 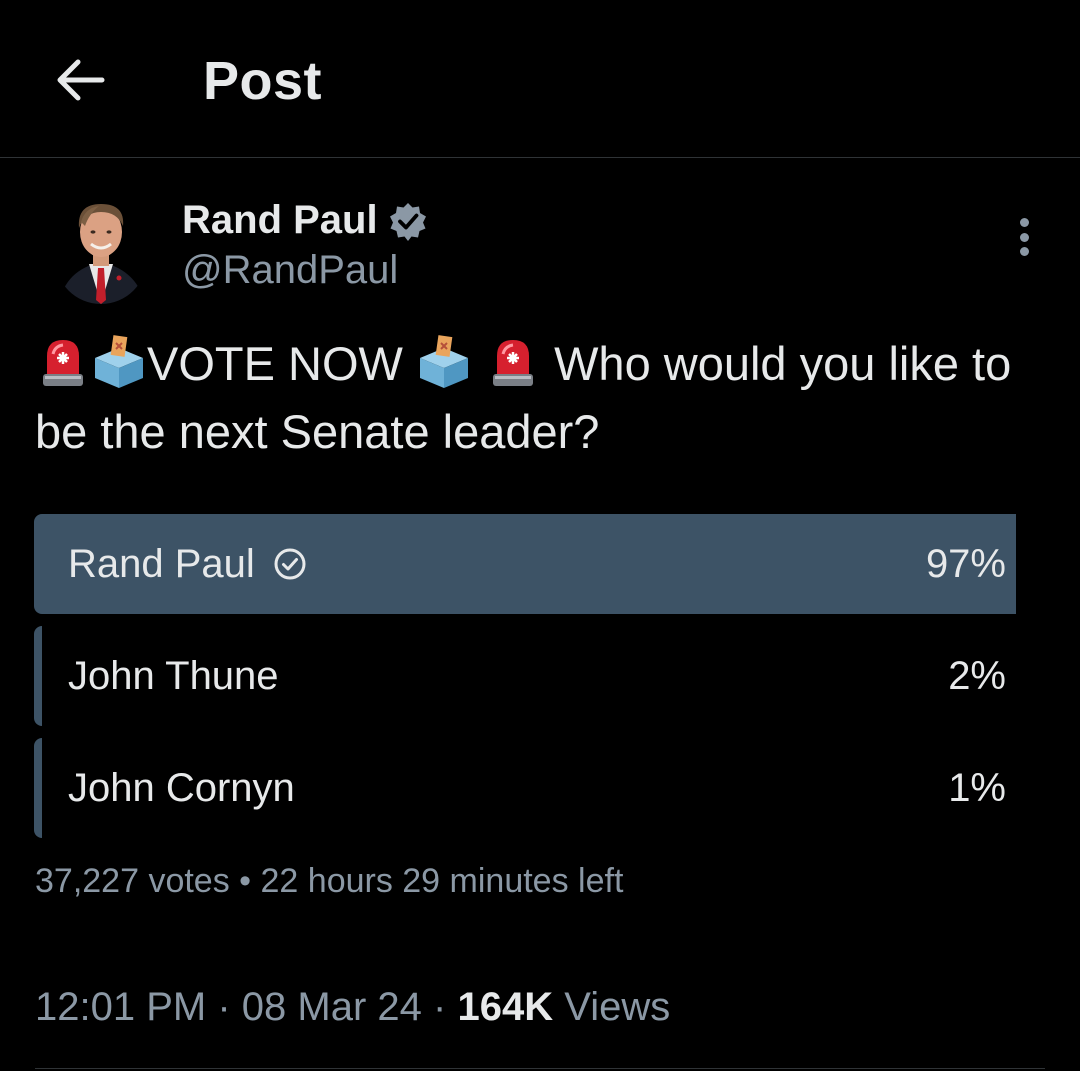 I want to click on author-name-row: Rand Paul, so click(x=305, y=220).